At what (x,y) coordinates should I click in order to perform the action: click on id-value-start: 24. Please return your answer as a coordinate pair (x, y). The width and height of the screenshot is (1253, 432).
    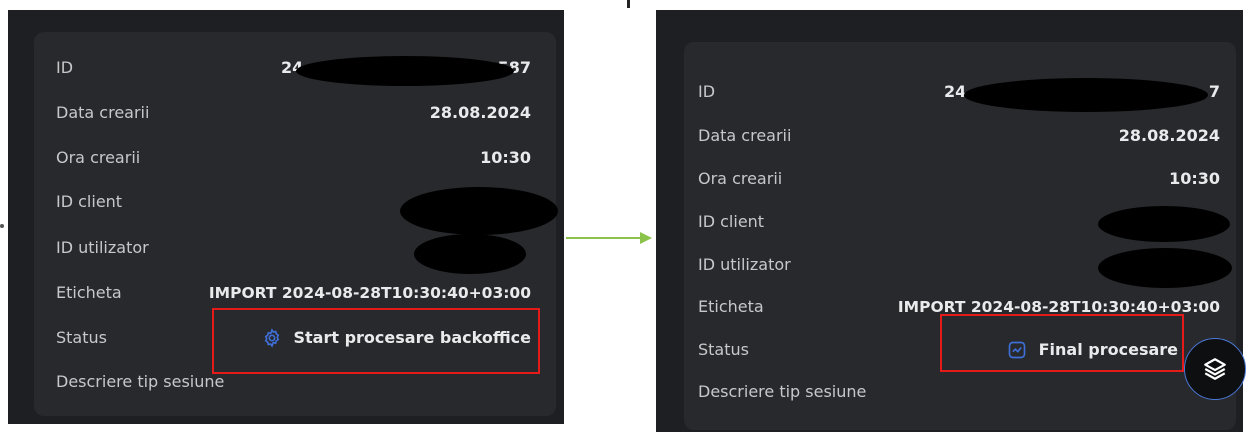
    Looking at the image, I should click on (955, 91).